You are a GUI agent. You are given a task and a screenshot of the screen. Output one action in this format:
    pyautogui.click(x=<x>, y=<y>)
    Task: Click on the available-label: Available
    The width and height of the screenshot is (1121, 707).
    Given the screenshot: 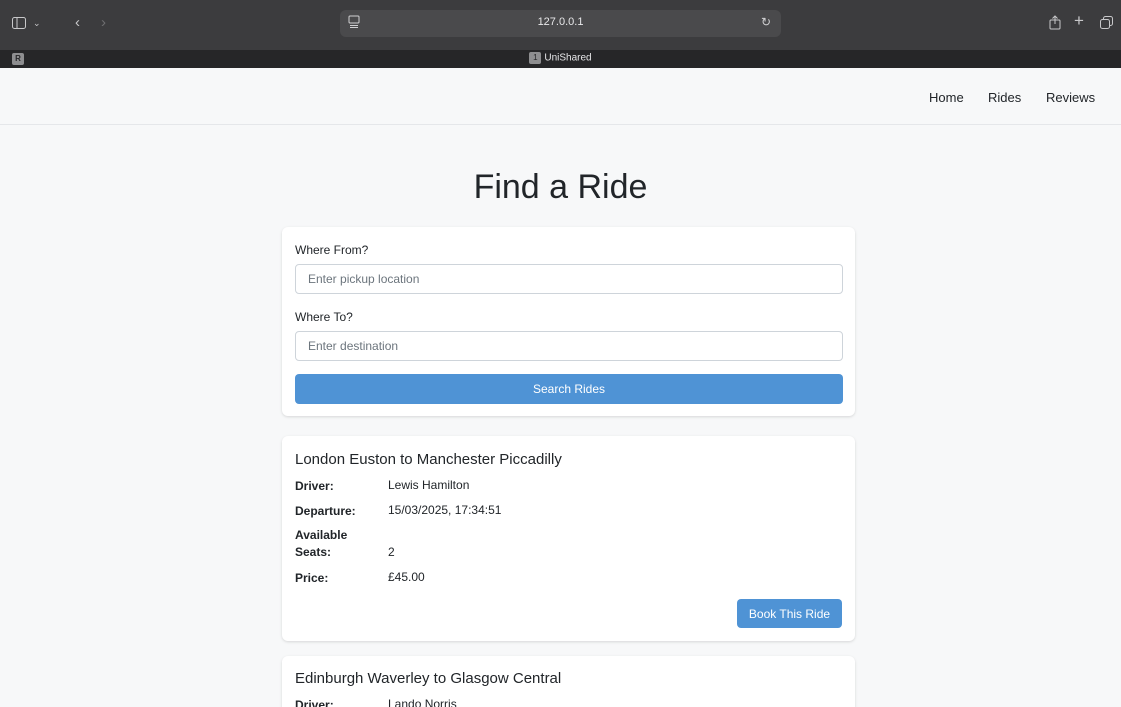 What is the action you would take?
    pyautogui.click(x=321, y=535)
    